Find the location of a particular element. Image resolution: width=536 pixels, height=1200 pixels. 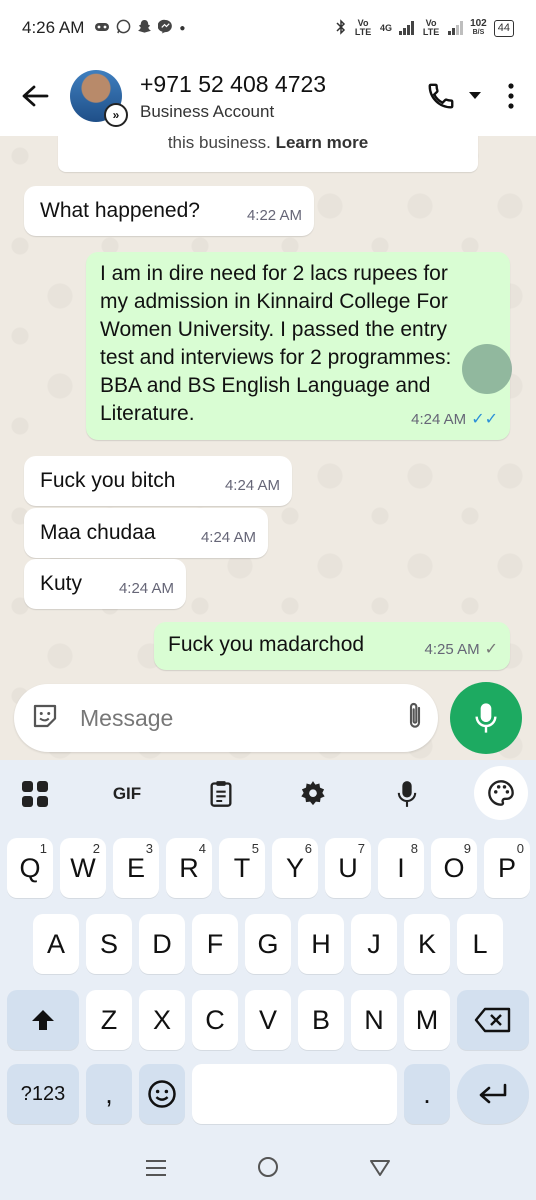

palette-icon is located at coordinates (501, 793).